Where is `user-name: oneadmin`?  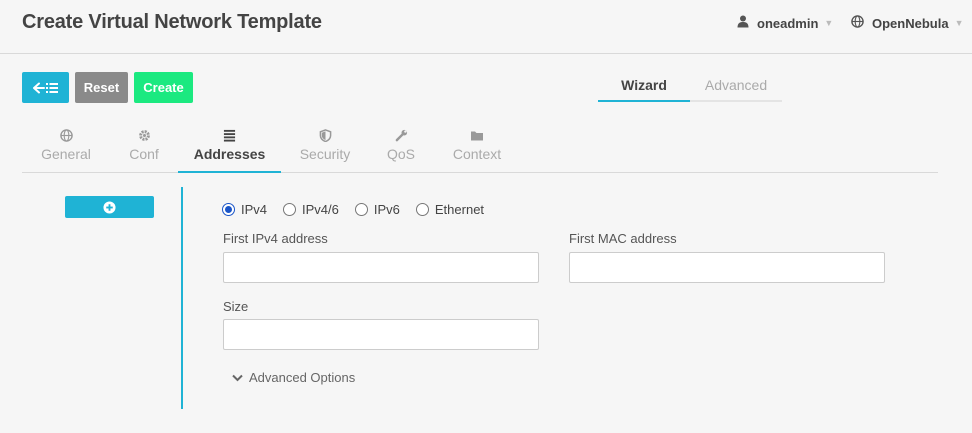
user-name: oneadmin is located at coordinates (788, 23).